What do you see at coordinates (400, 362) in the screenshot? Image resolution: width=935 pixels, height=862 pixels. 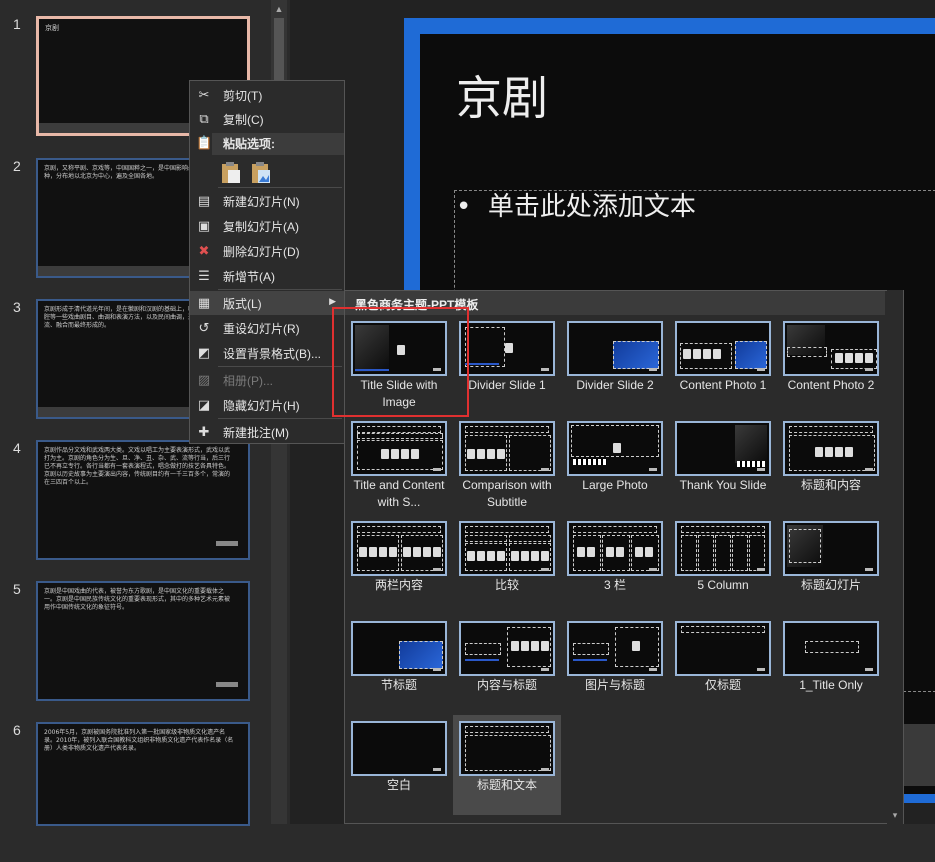 I see `highlight-box` at bounding box center [400, 362].